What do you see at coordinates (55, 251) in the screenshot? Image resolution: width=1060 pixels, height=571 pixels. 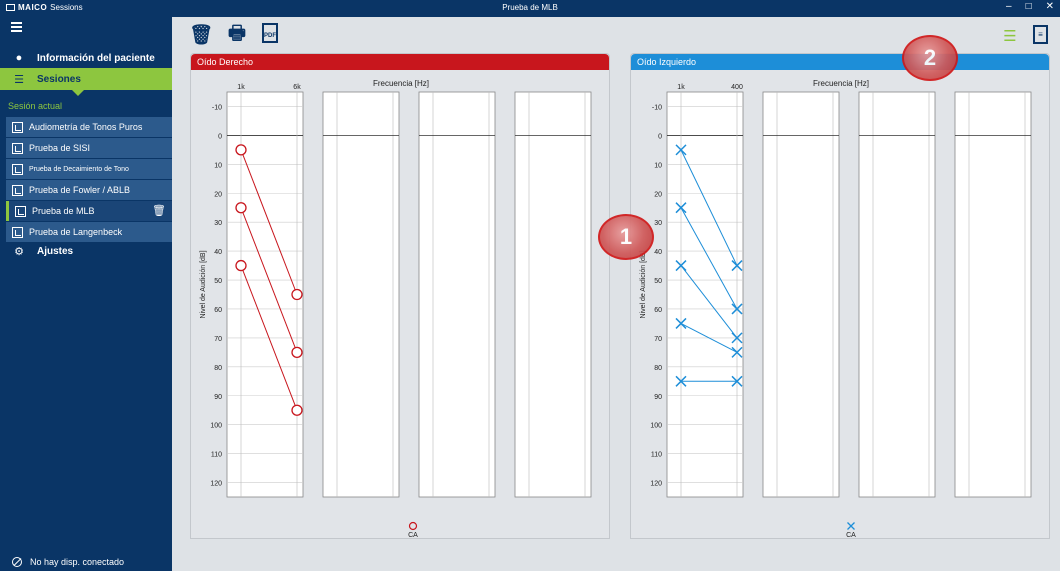 I see `nav-settings-label: Ajustes` at bounding box center [55, 251].